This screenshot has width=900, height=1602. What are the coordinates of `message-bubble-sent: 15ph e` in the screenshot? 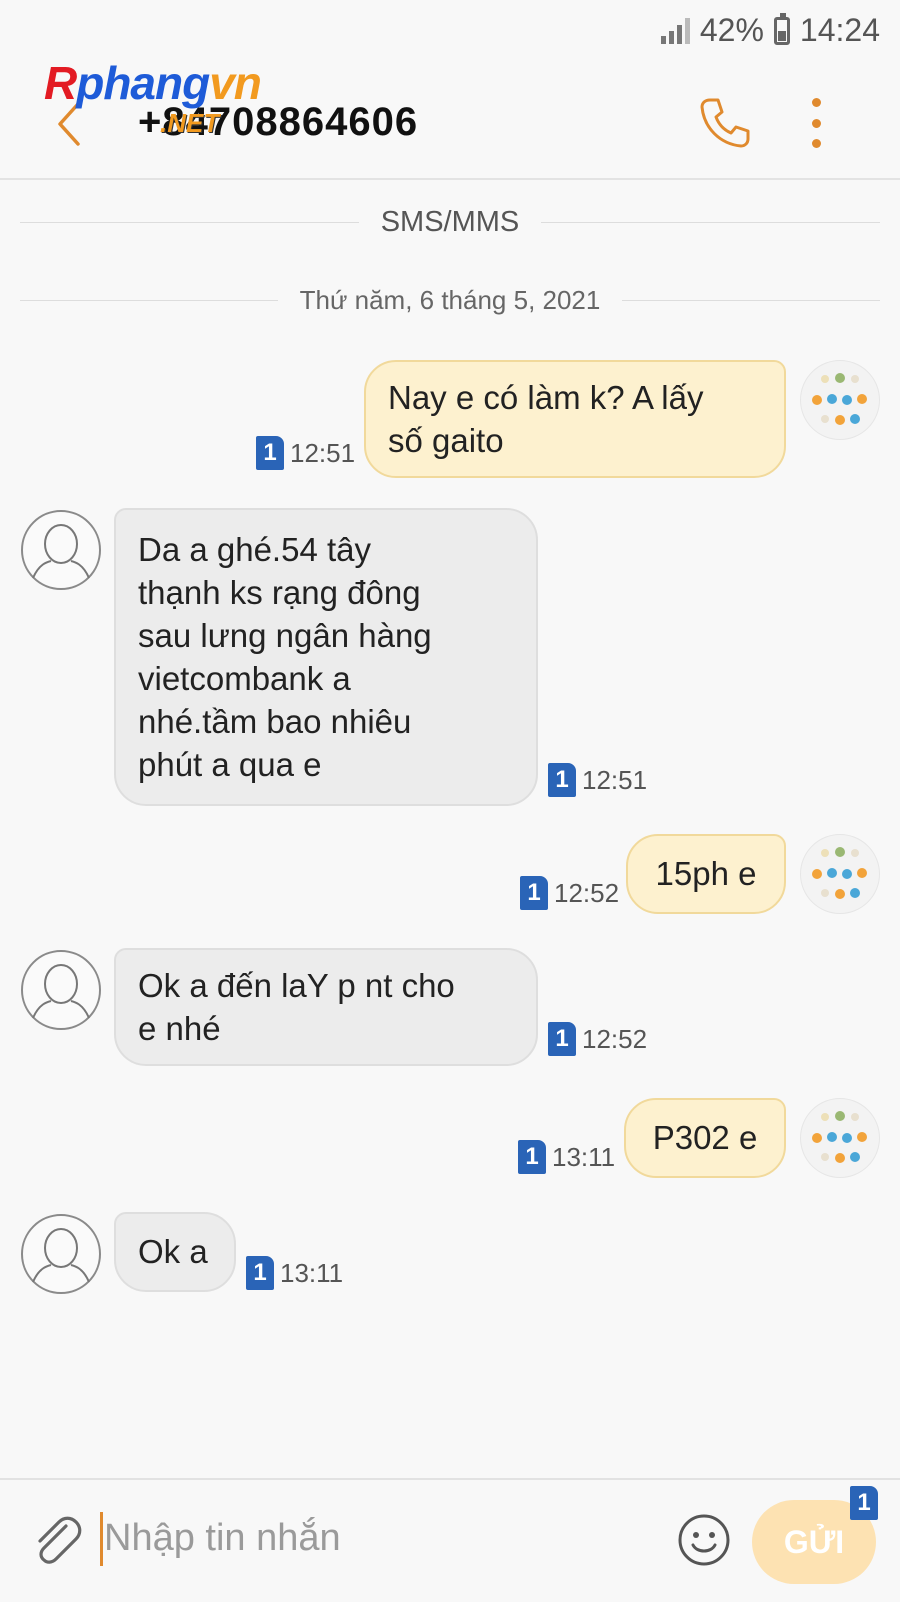 It's located at (706, 874).